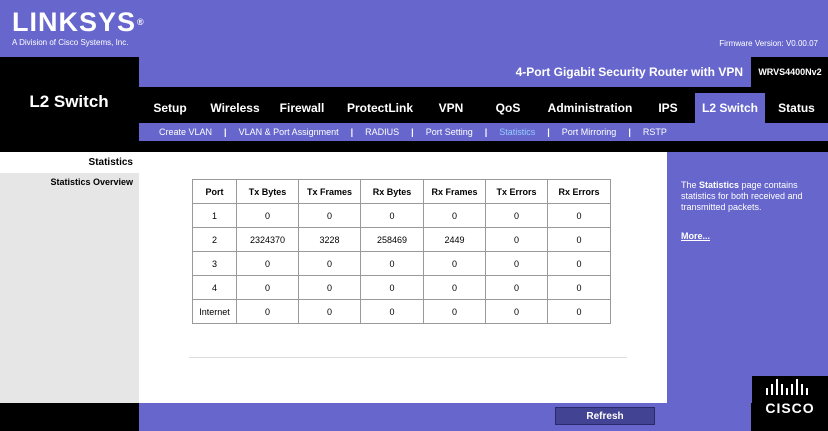 This screenshot has height=431, width=828. What do you see at coordinates (185, 132) in the screenshot?
I see `subtab-create-vlan: Create VLAN` at bounding box center [185, 132].